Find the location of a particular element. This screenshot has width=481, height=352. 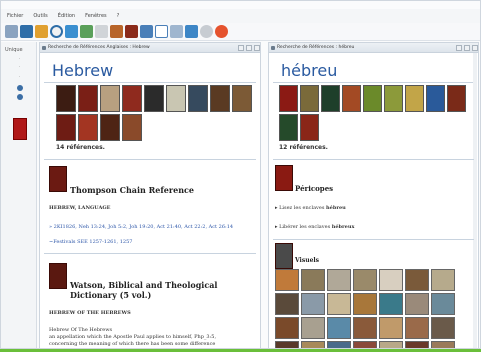

gear-icon is located at coordinates (206, 31).